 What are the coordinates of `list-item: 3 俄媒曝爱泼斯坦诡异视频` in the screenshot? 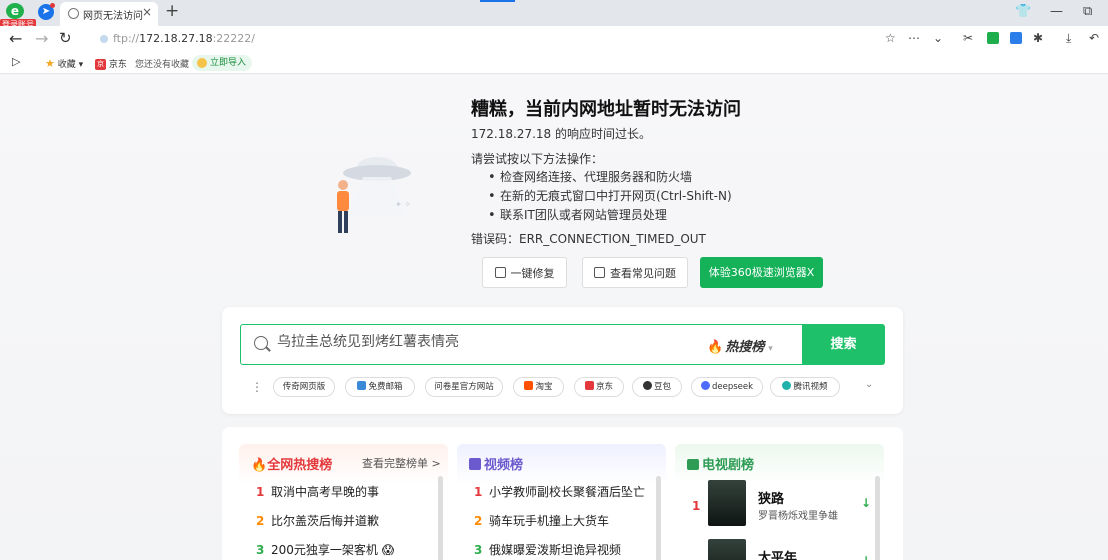 It's located at (547, 549).